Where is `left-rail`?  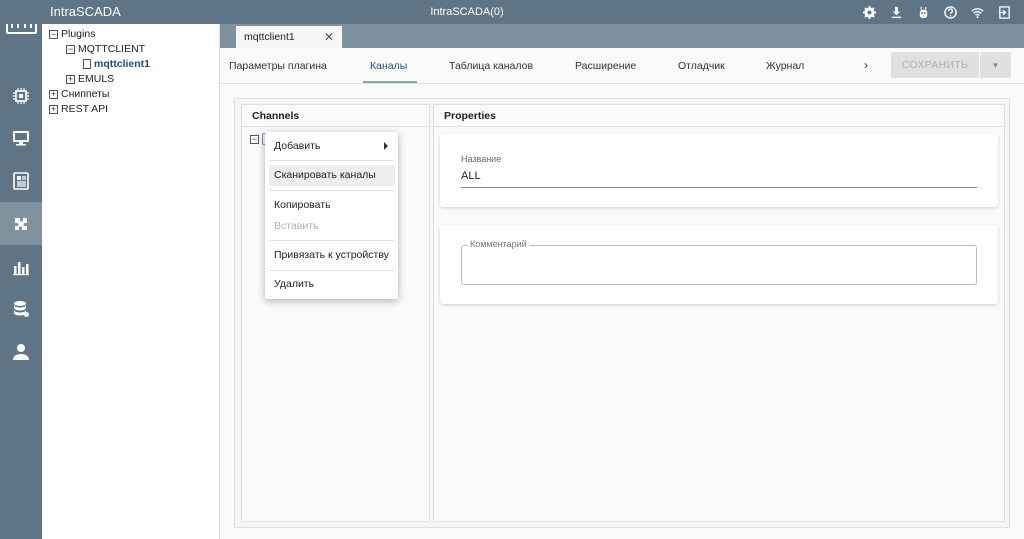
left-rail is located at coordinates (21, 269).